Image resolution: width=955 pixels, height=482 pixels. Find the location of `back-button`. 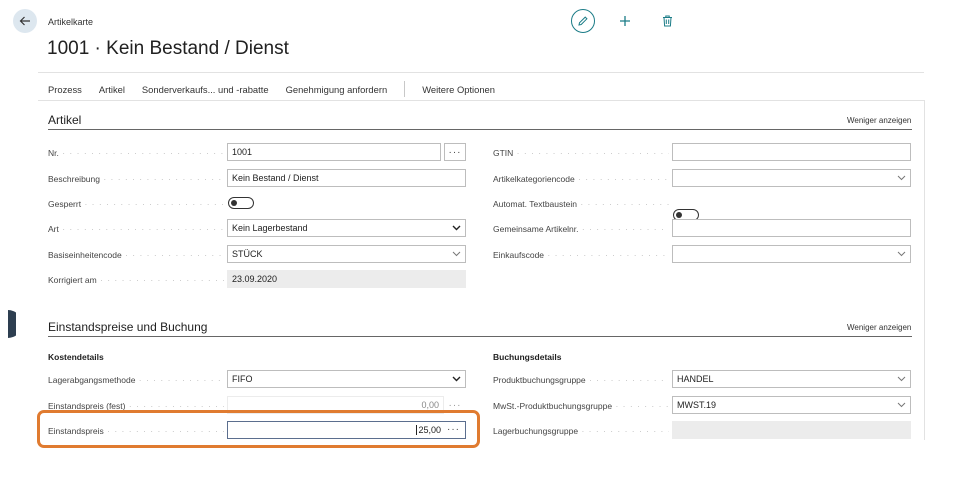

back-button is located at coordinates (25, 21).